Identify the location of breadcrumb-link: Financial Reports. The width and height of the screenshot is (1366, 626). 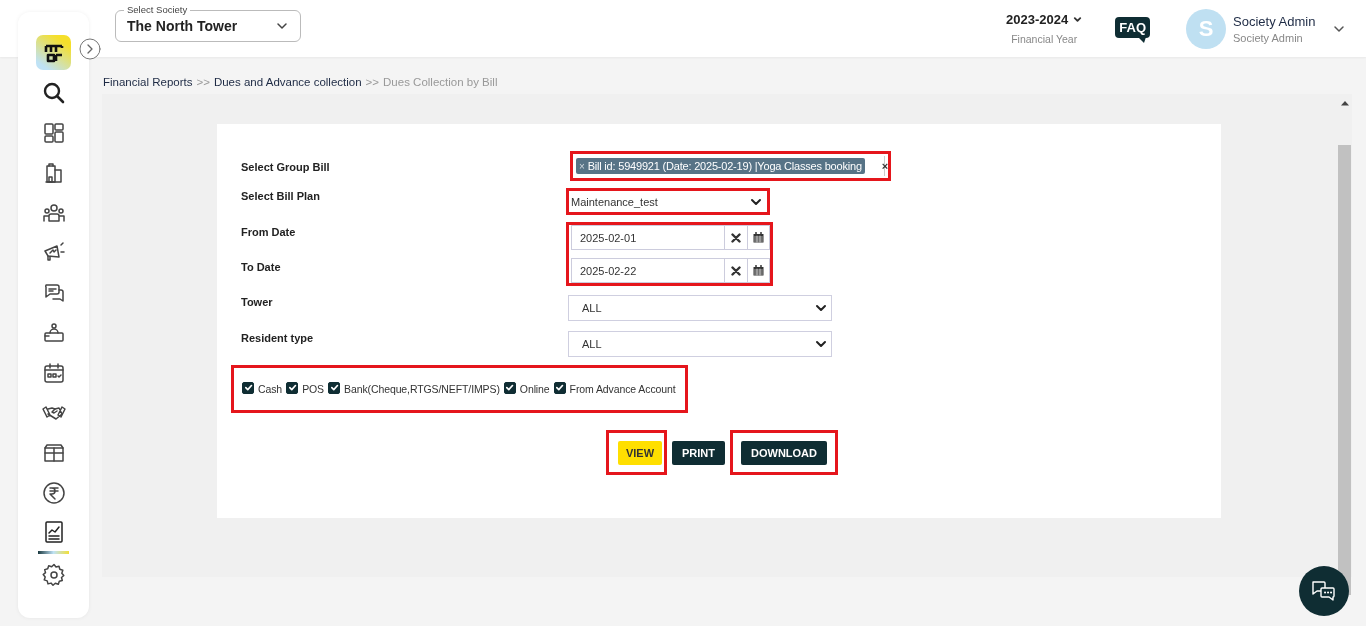
(148, 82).